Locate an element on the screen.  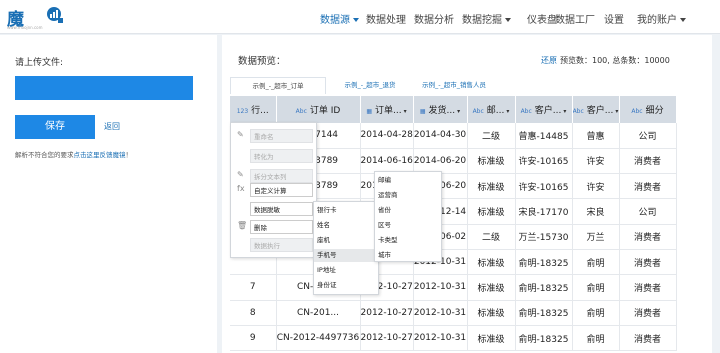
region-submenu-item: 运营商 is located at coordinates (388, 195).